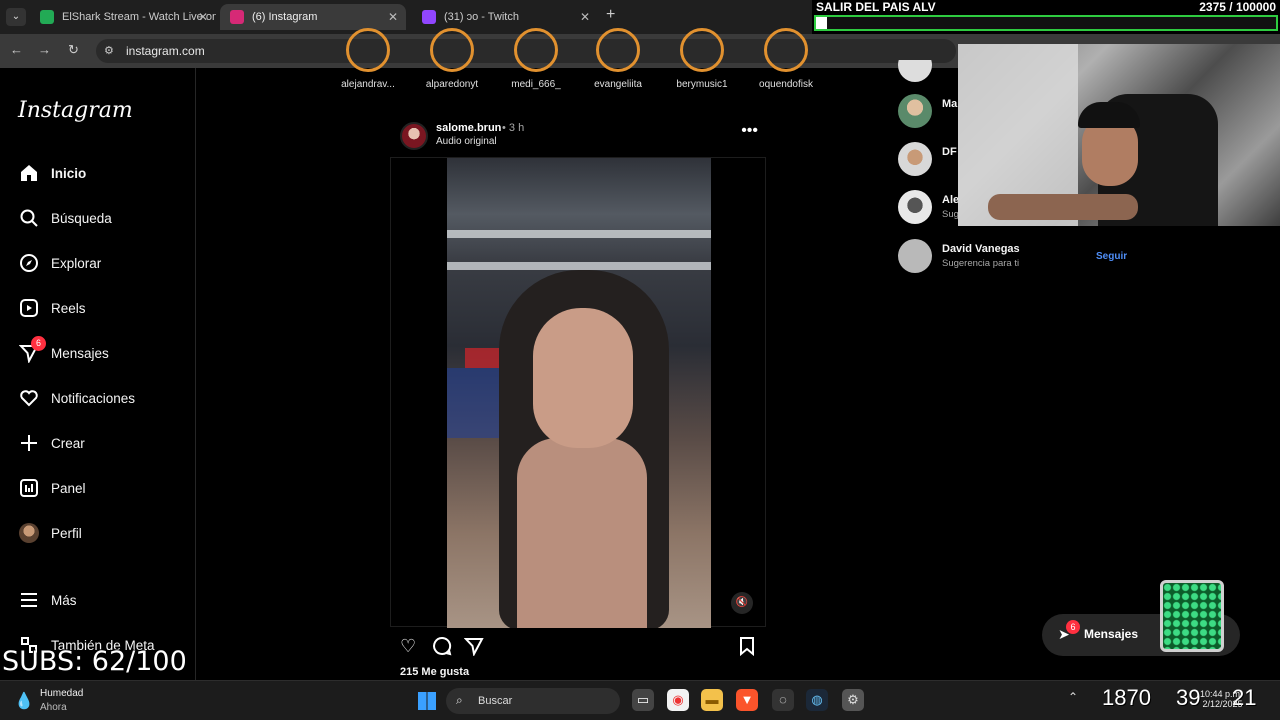 This screenshot has height=720, width=1280. I want to click on heart-icon, so click(29, 398).